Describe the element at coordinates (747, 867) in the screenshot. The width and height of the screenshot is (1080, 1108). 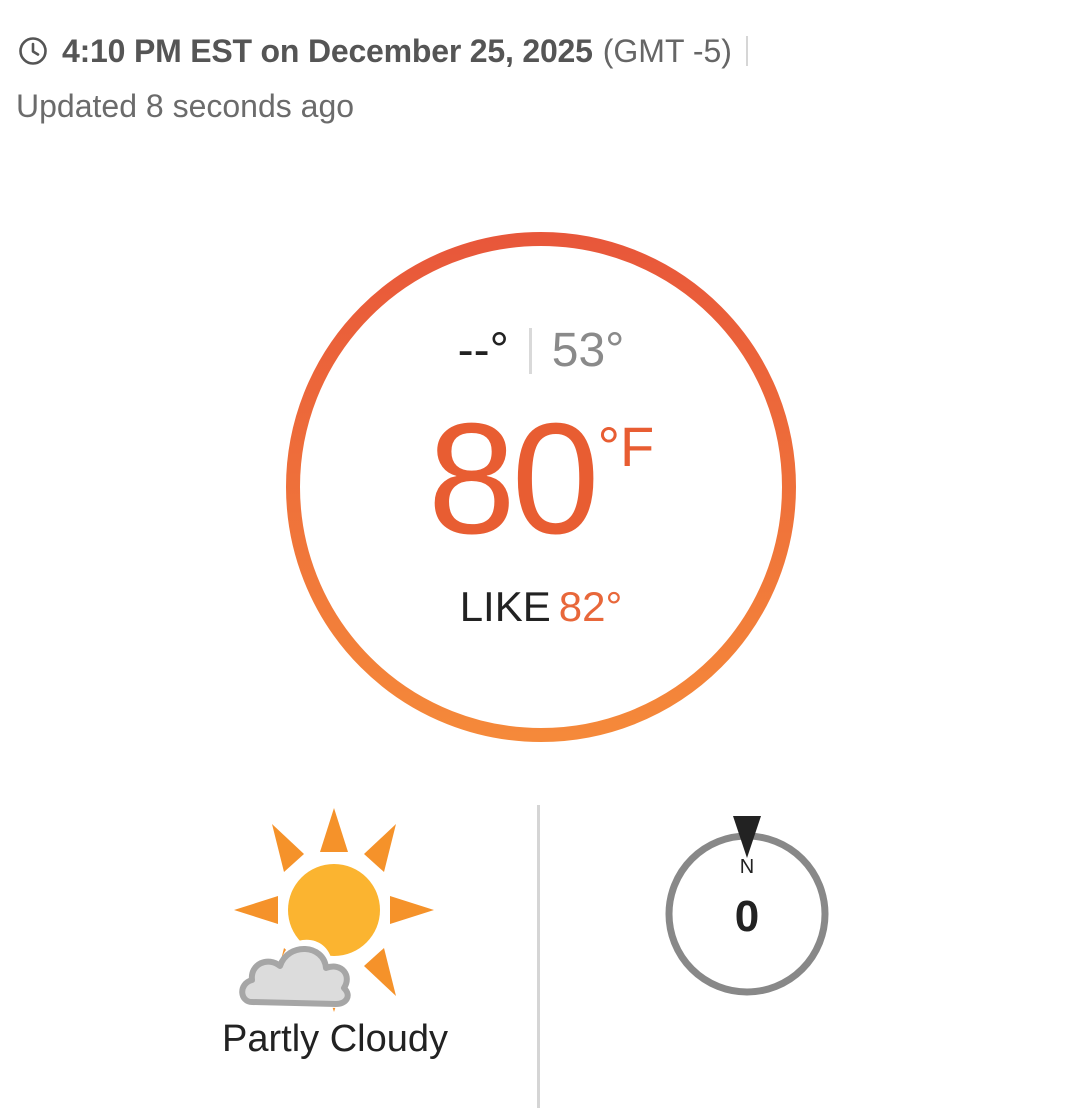
I see `wind-direction-label: N` at that location.